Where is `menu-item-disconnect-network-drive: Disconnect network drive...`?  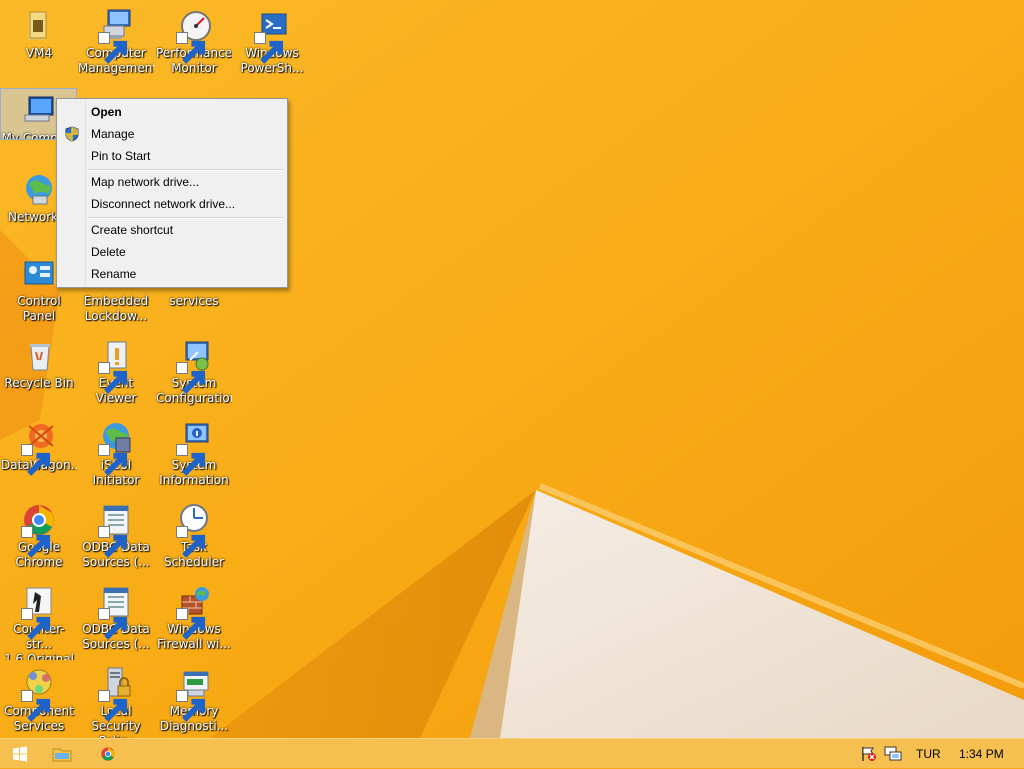
menu-item-disconnect-network-drive: Disconnect network drive... is located at coordinates (172, 204).